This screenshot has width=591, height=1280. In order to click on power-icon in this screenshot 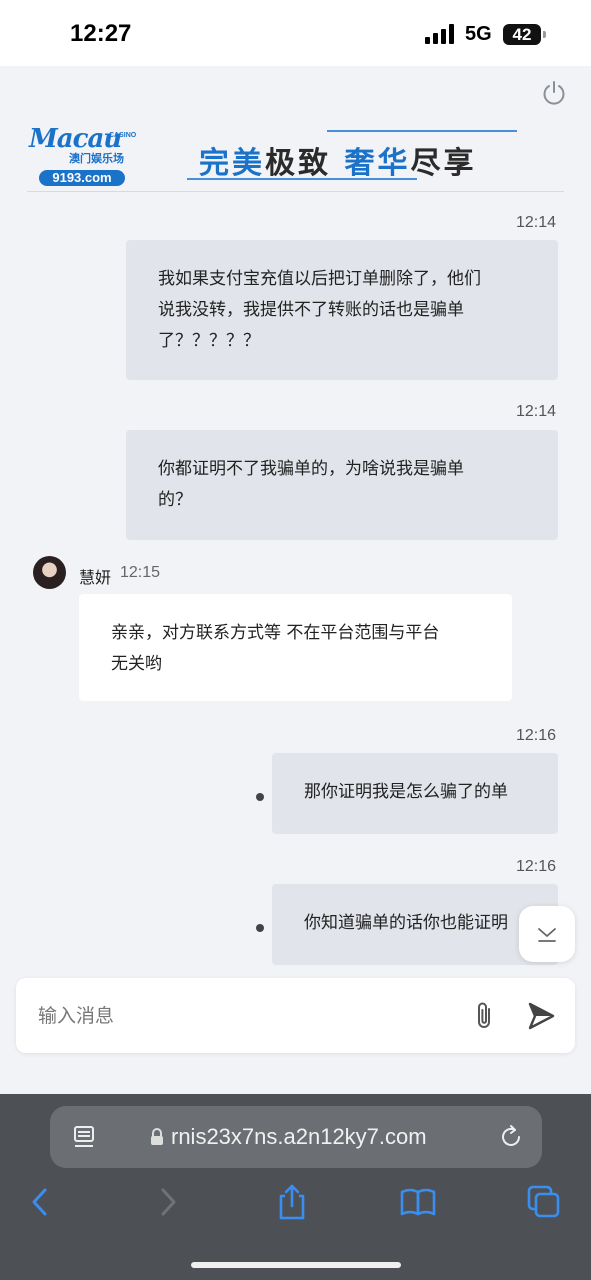, I will do `click(554, 93)`.